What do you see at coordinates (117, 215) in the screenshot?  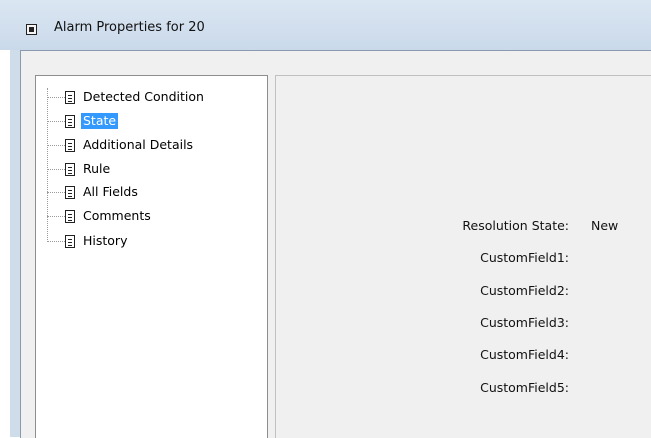 I see `tree-item-label: Comments` at bounding box center [117, 215].